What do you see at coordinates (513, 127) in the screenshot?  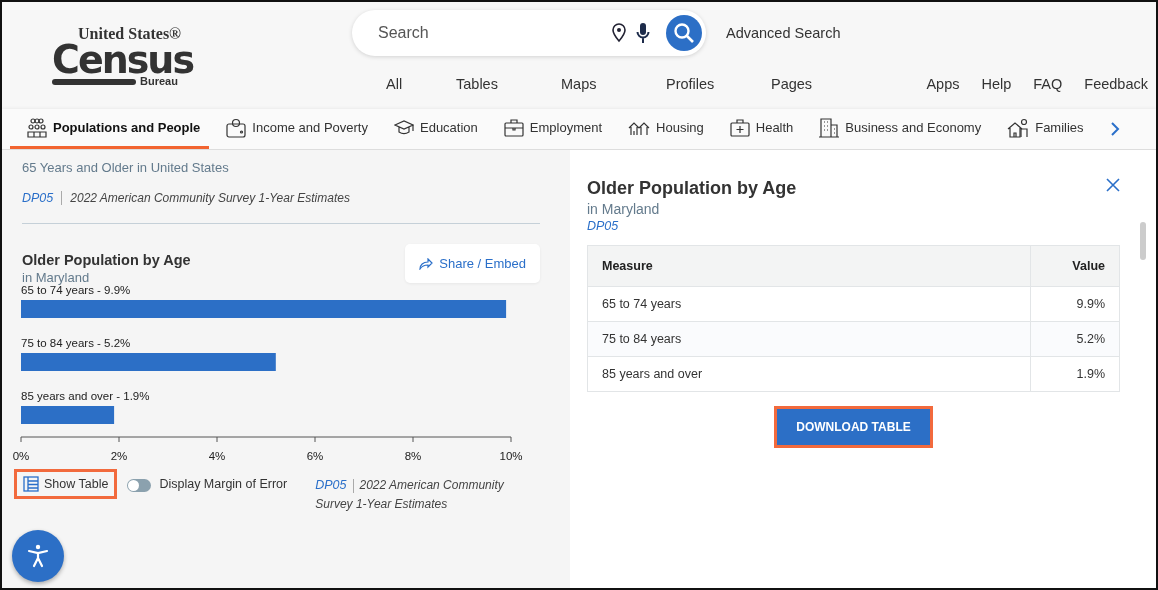 I see `briefcase-icon` at bounding box center [513, 127].